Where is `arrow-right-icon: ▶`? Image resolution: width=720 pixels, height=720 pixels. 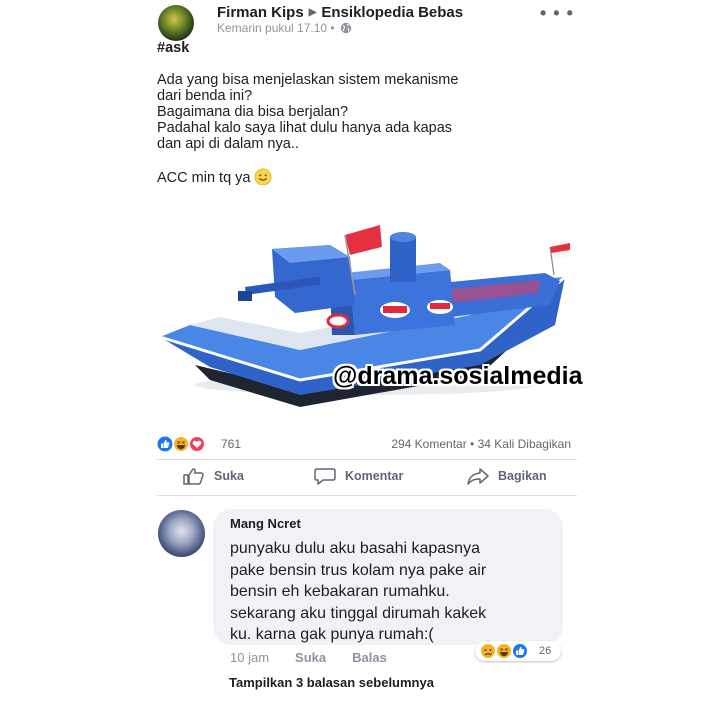 arrow-right-icon: ▶ is located at coordinates (312, 12).